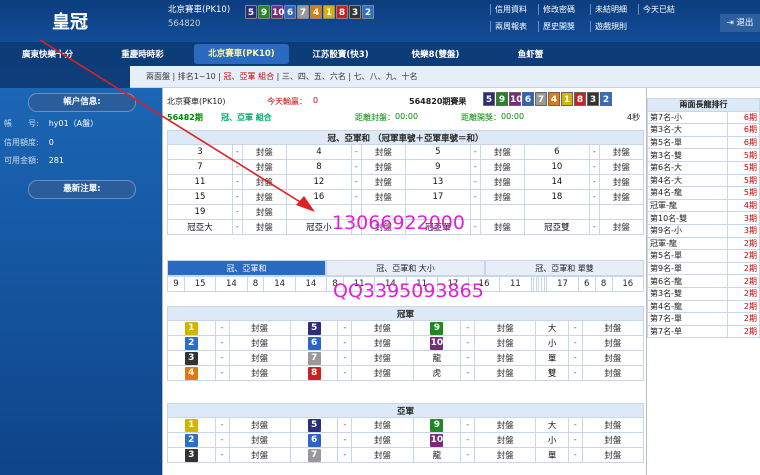  Describe the element at coordinates (634, 117) in the screenshot. I see `refresh-seconds: 4秒` at that location.